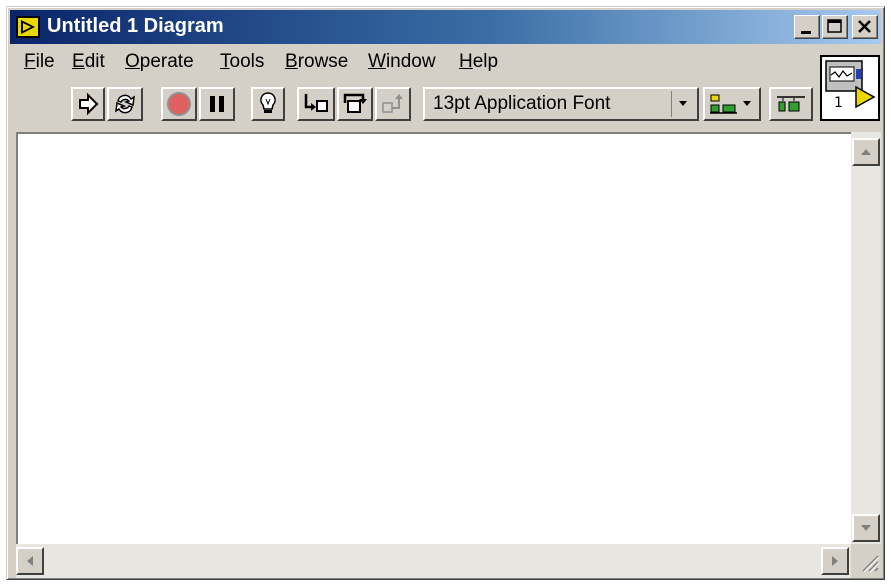 This screenshot has height=586, width=891. I want to click on step-out-icon, so click(392, 103).